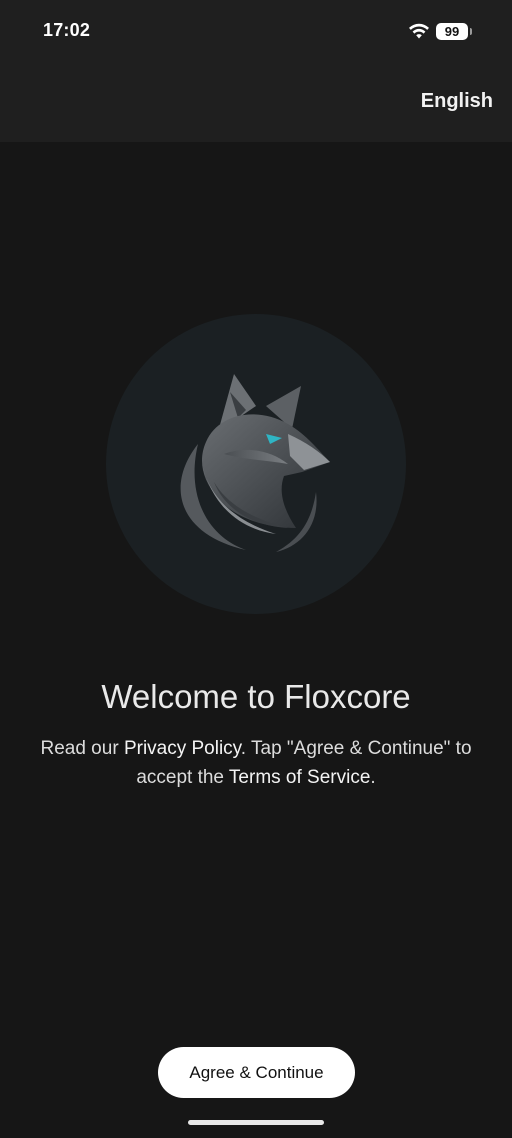 This screenshot has height=1138, width=512. I want to click on welcome-text-part: Read our, so click(82, 748).